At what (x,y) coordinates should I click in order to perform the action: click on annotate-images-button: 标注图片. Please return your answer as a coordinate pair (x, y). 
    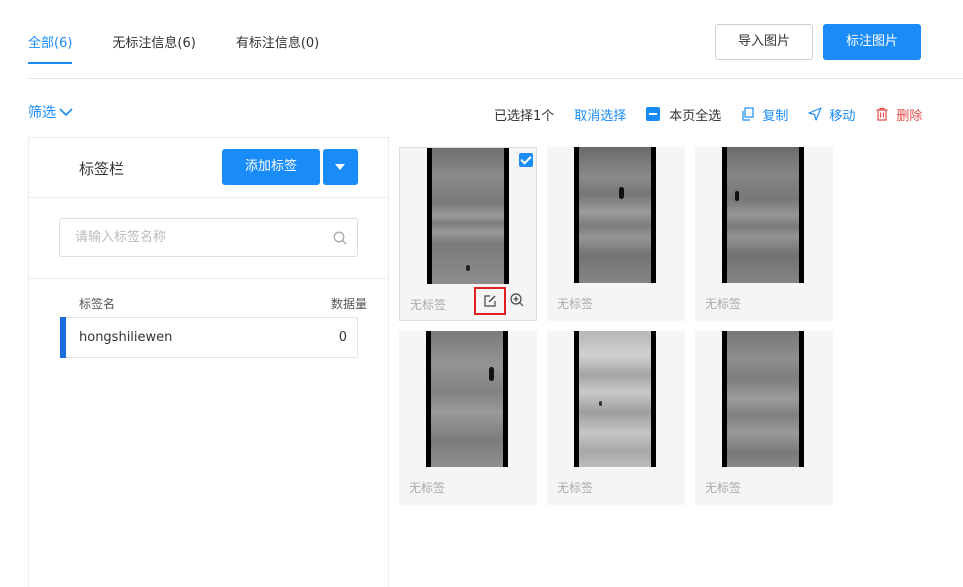
    Looking at the image, I should click on (872, 42).